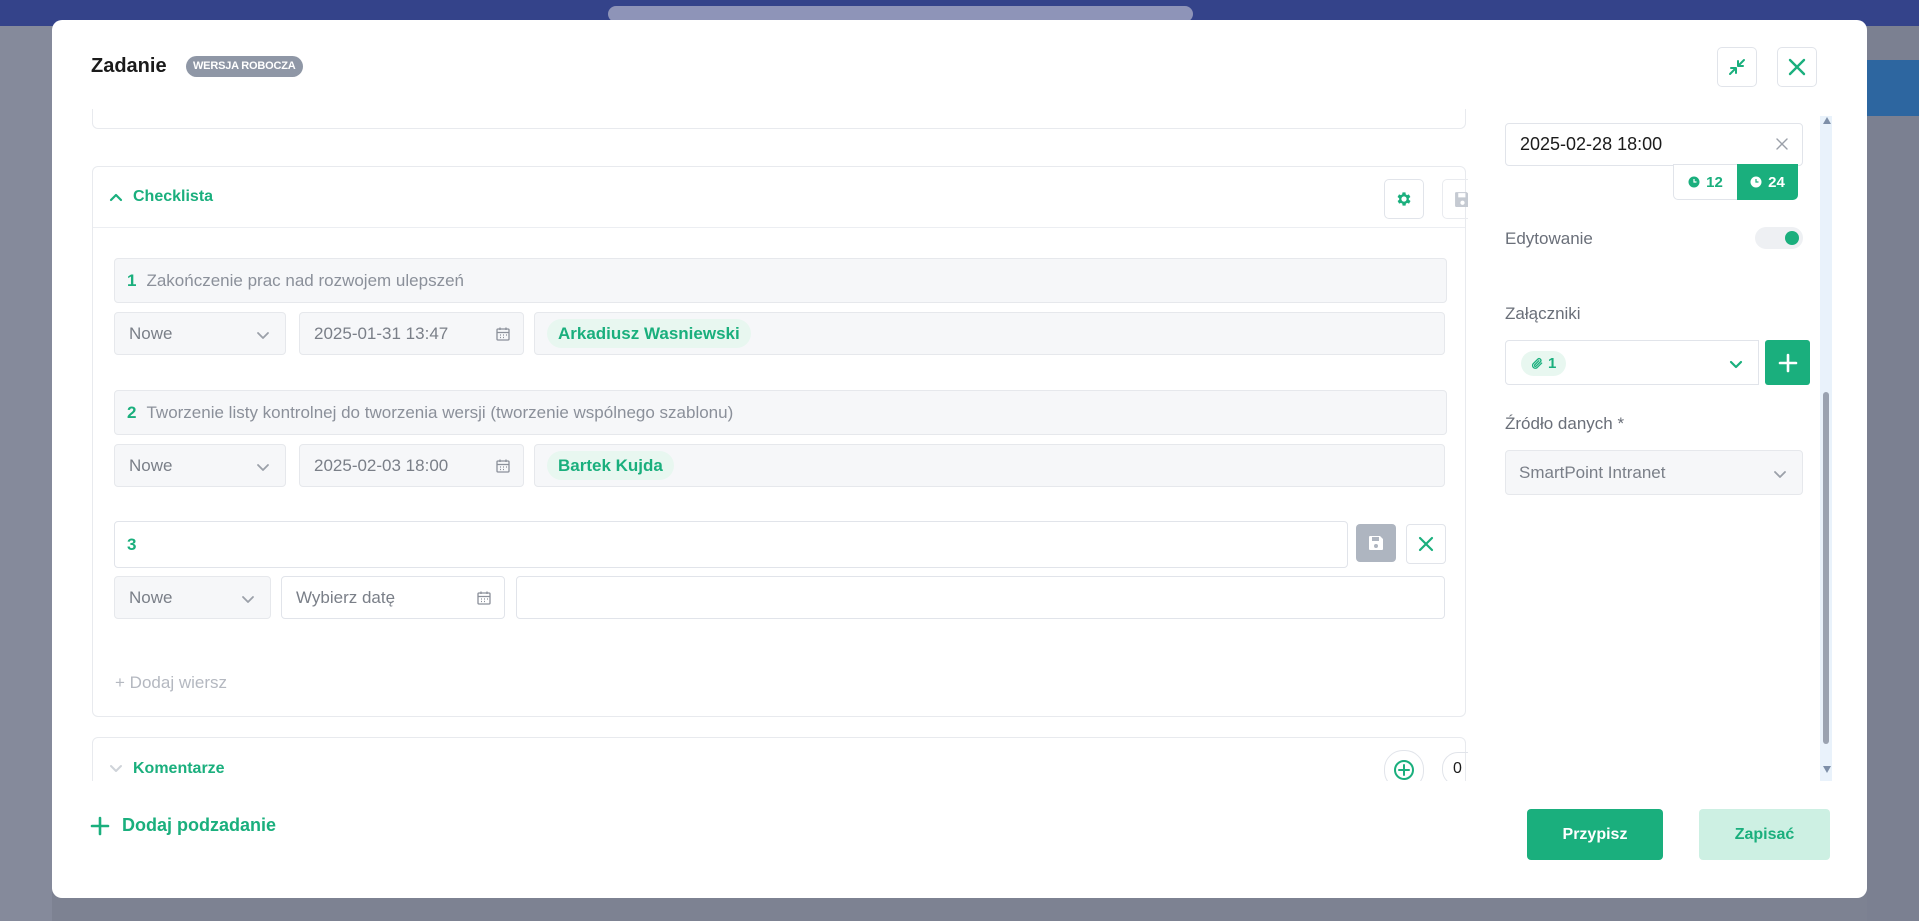  Describe the element at coordinates (381, 333) in the screenshot. I see `date-value: 2025-01-31 13:47` at that location.